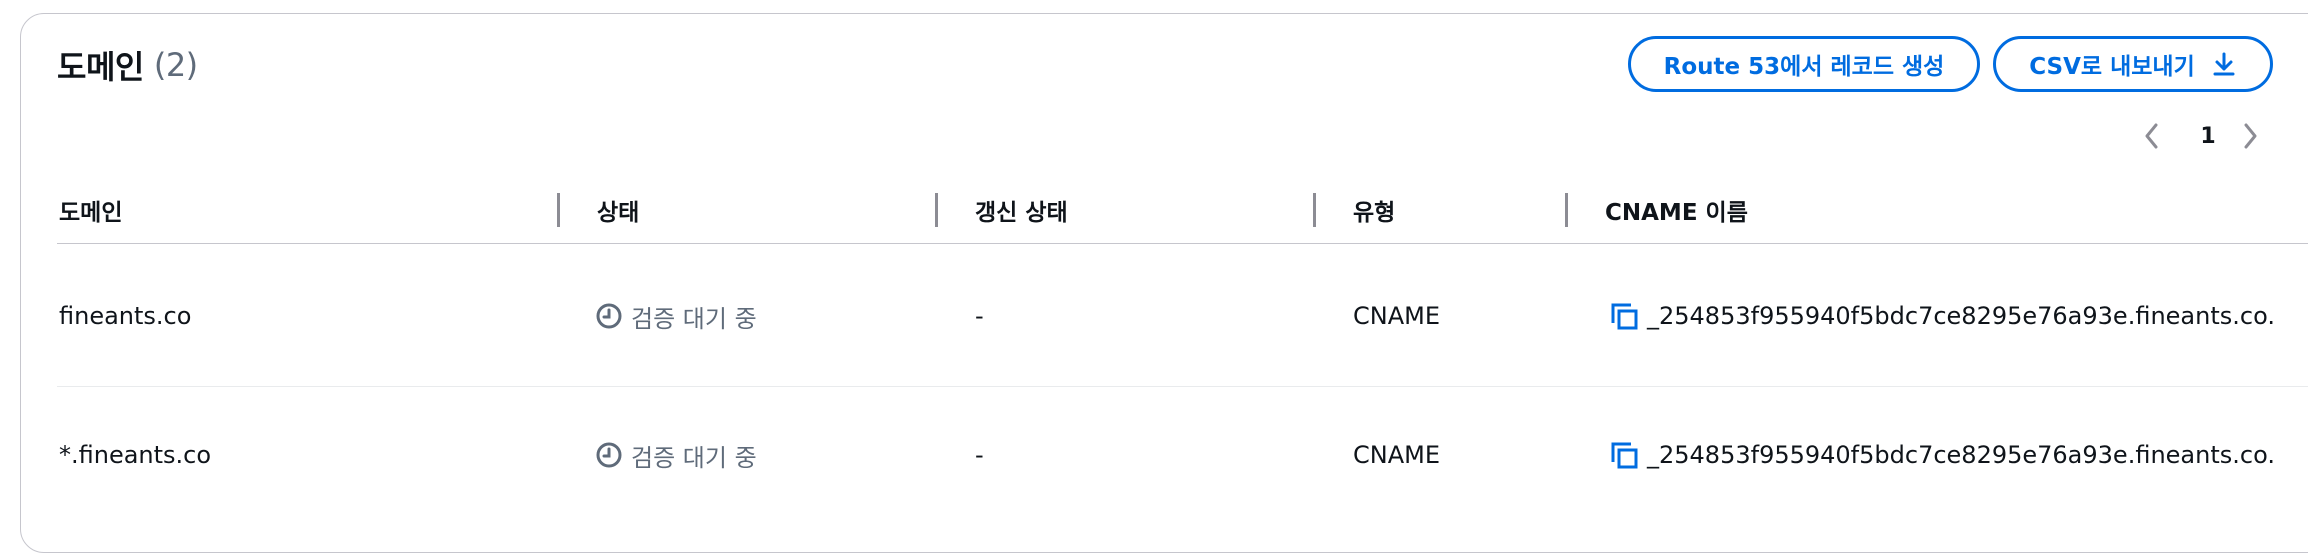 This screenshot has width=2308, height=554. I want to click on cell-domain: *.fineants.co, so click(135, 455).